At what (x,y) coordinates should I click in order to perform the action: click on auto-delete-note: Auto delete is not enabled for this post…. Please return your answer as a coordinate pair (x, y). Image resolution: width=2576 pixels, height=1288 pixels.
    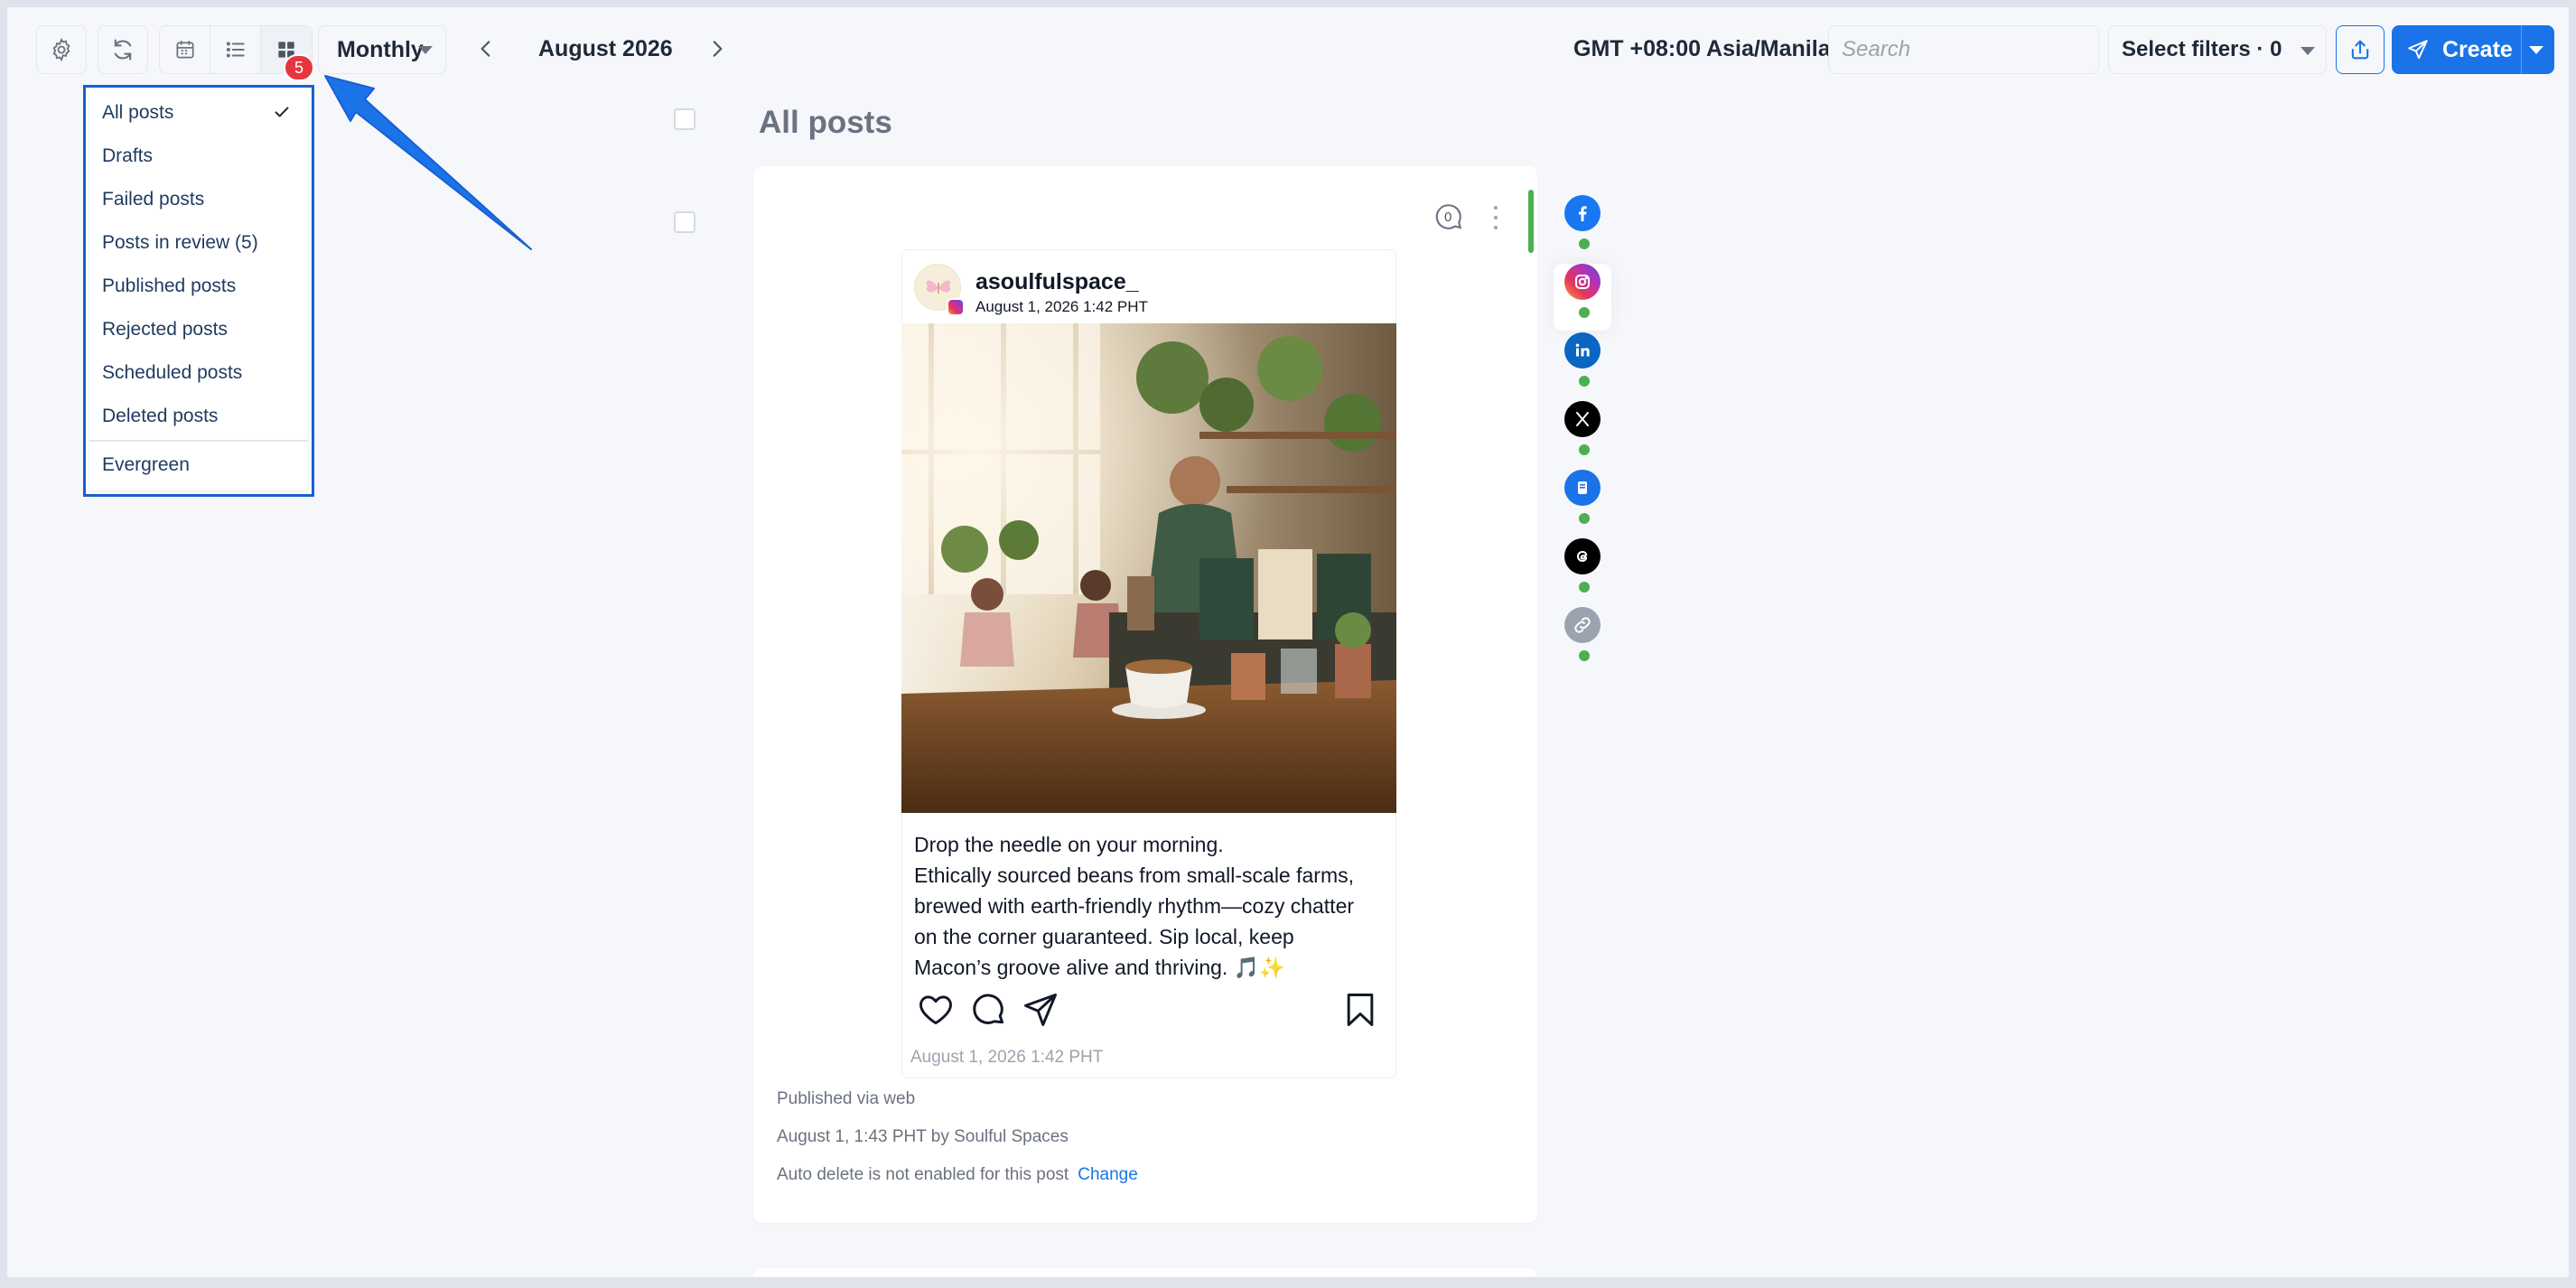
    Looking at the image, I should click on (957, 1175).